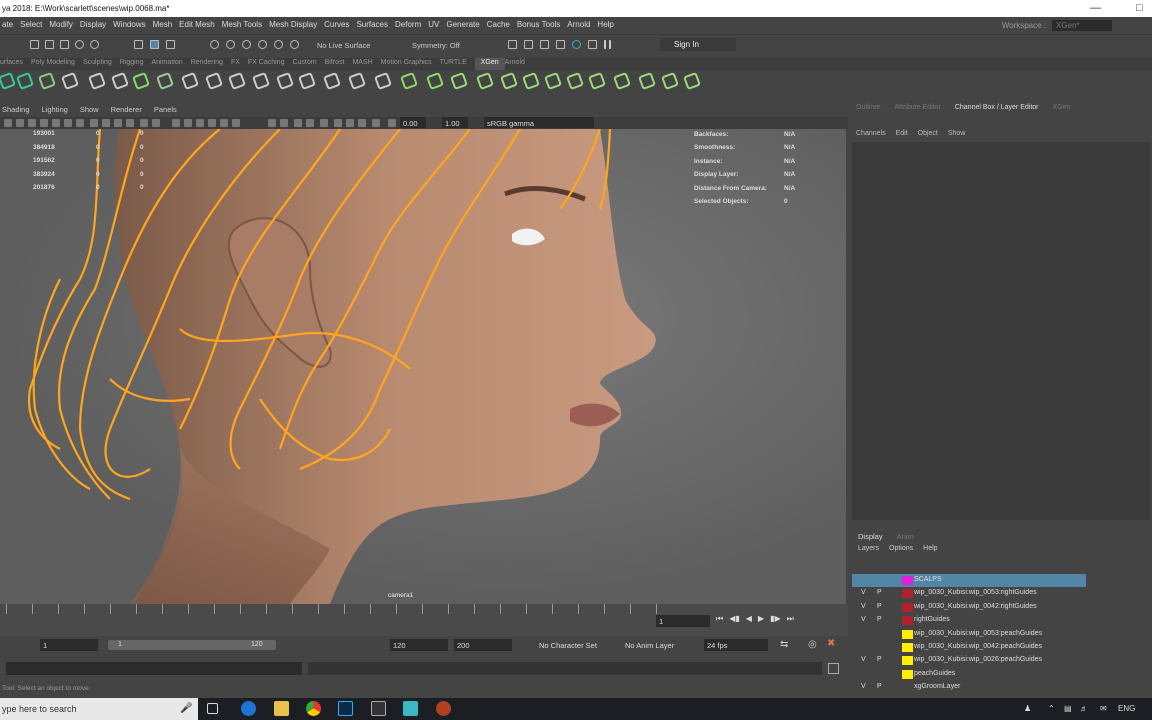 The height and width of the screenshot is (720, 1152). I want to click on menu-item: Bonus Tools, so click(537, 24).